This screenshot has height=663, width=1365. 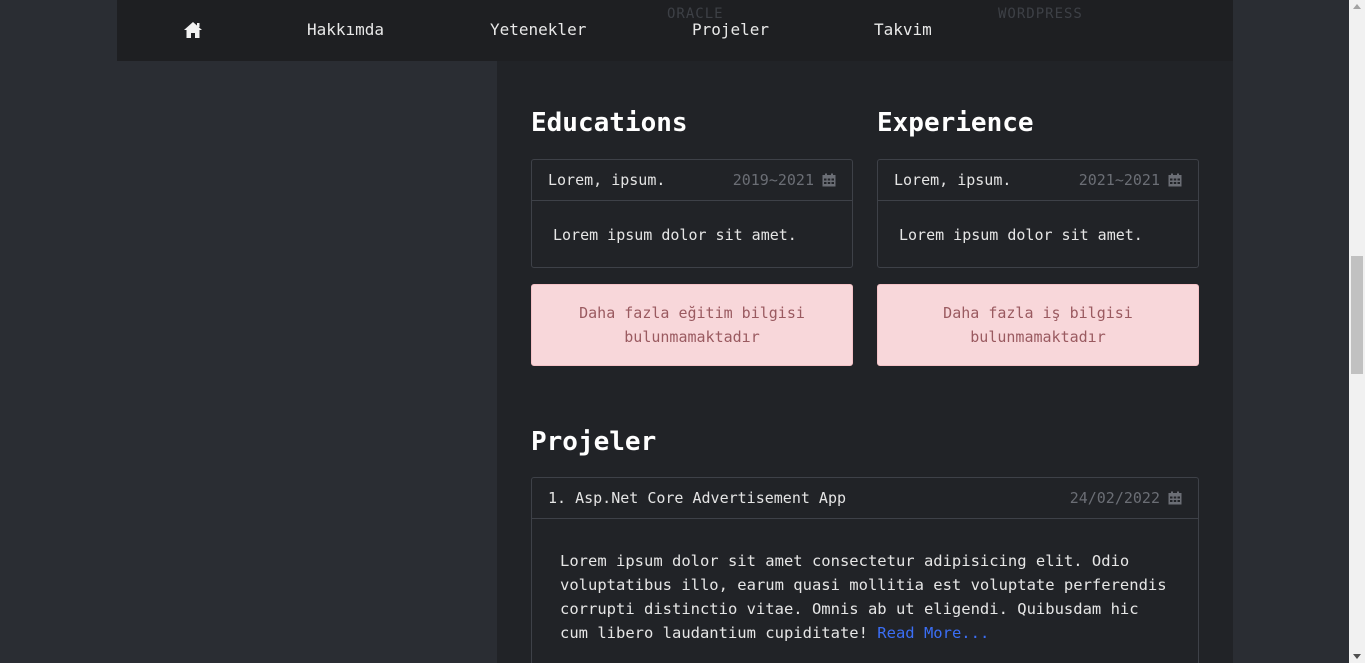 What do you see at coordinates (607, 180) in the screenshot?
I see `education-card-name: Lorem, ipsum.` at bounding box center [607, 180].